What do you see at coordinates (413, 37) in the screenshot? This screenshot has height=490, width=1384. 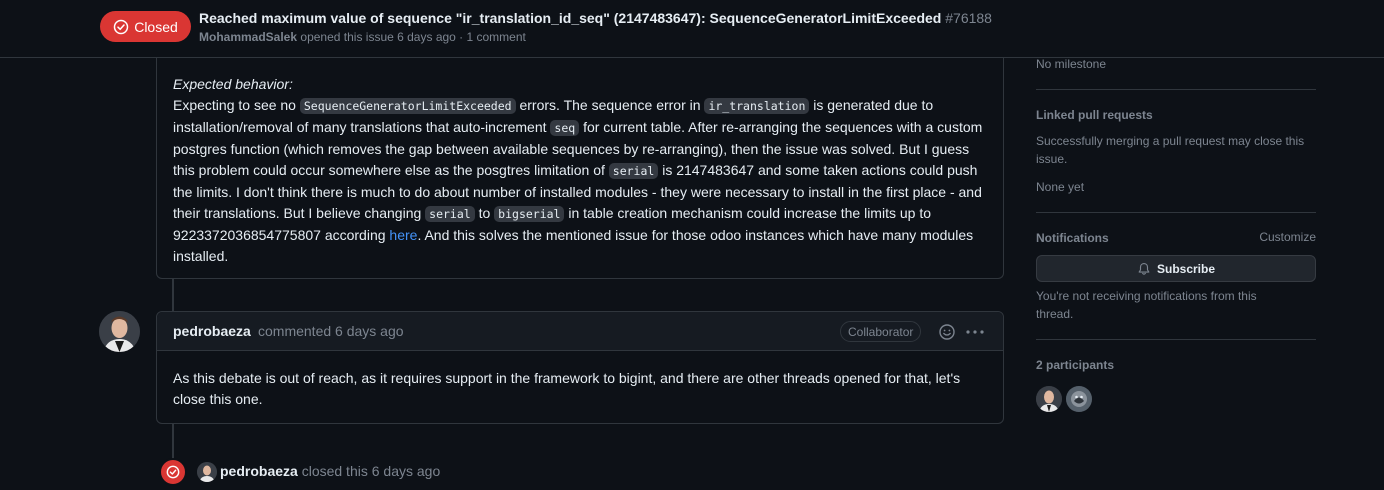 I see `issue-meta-text: opened this issue 6 days ago · 1 comment` at bounding box center [413, 37].